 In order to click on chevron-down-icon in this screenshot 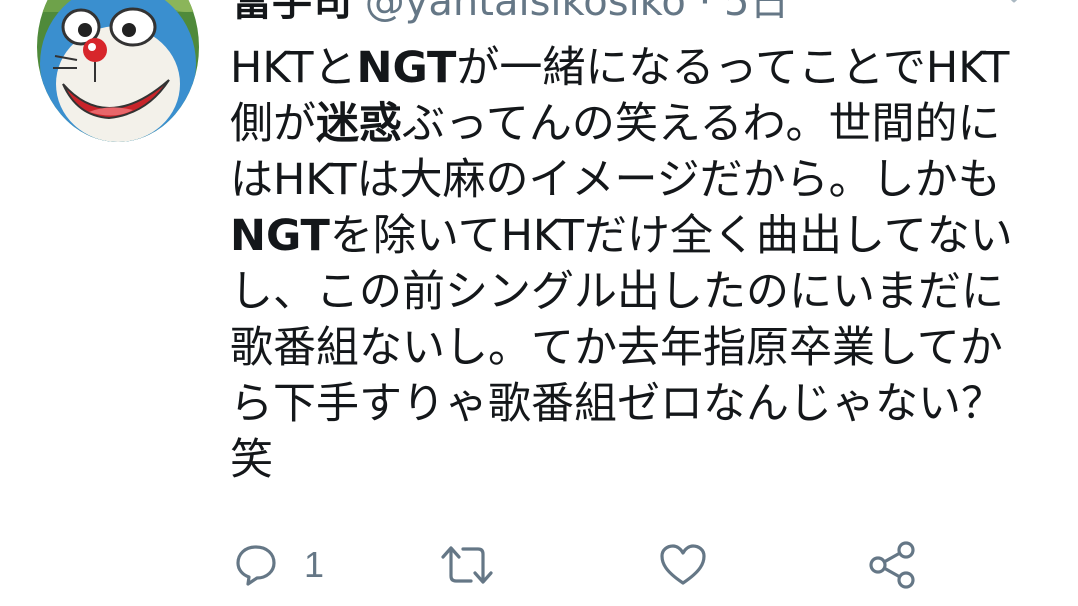, I will do `click(1014, 3)`.